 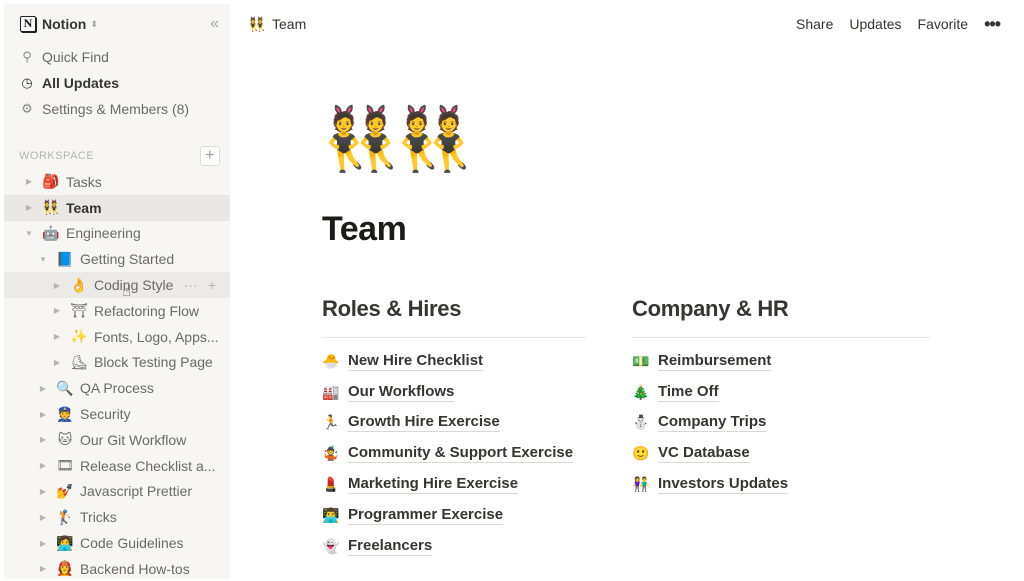 I want to click on page-link-our-workflows: 🏭 Our Workflows, so click(x=454, y=392).